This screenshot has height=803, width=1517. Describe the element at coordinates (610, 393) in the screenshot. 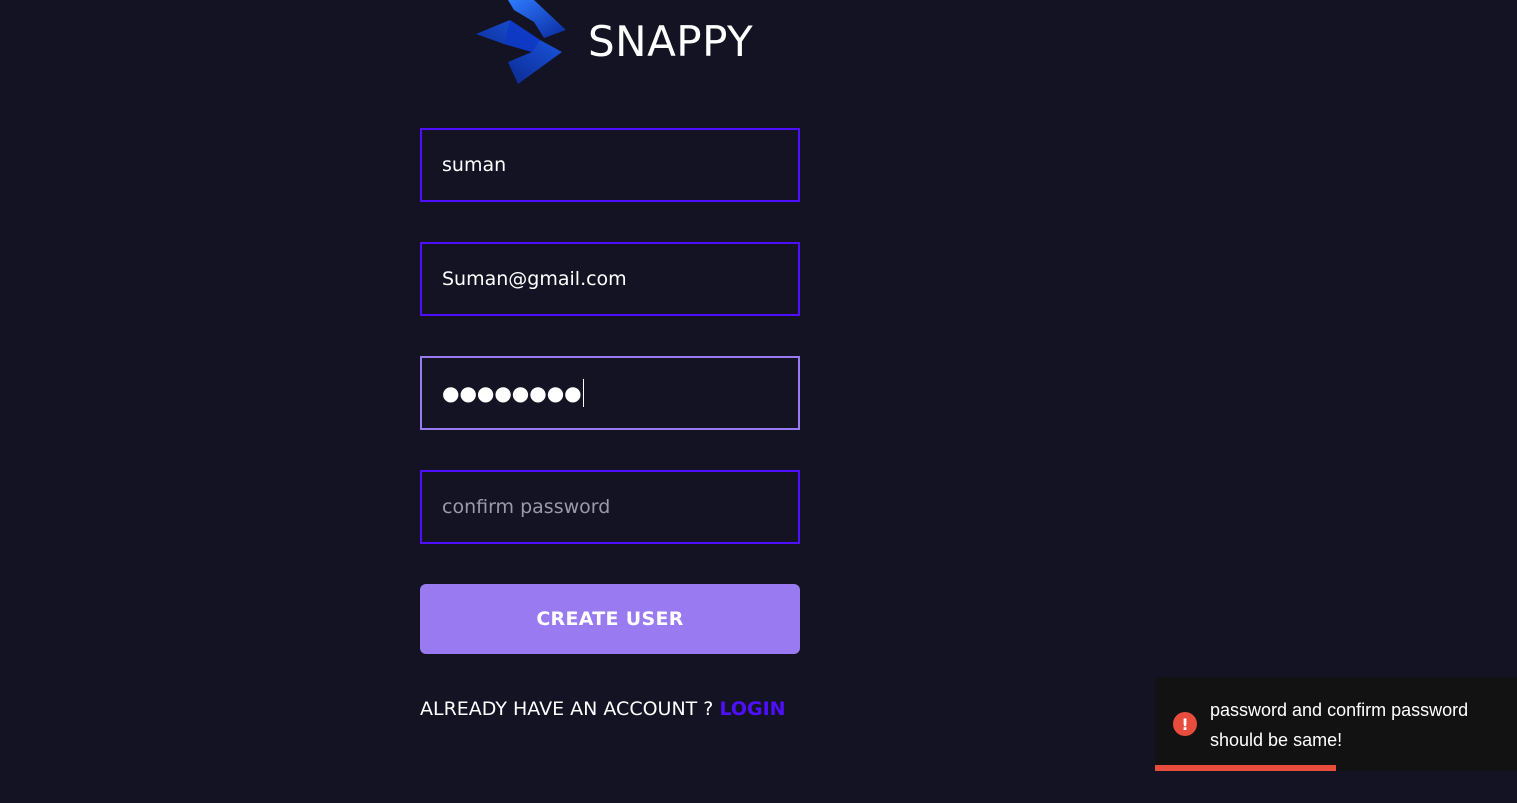

I see `password-input: ●●●●●●●●` at that location.